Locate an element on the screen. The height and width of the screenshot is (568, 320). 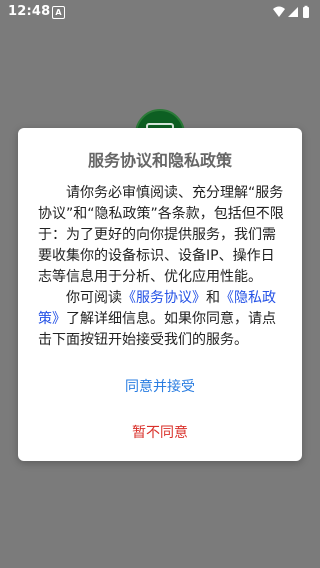
paragraph-2-prefix: 你可阅读 is located at coordinates (94, 298).